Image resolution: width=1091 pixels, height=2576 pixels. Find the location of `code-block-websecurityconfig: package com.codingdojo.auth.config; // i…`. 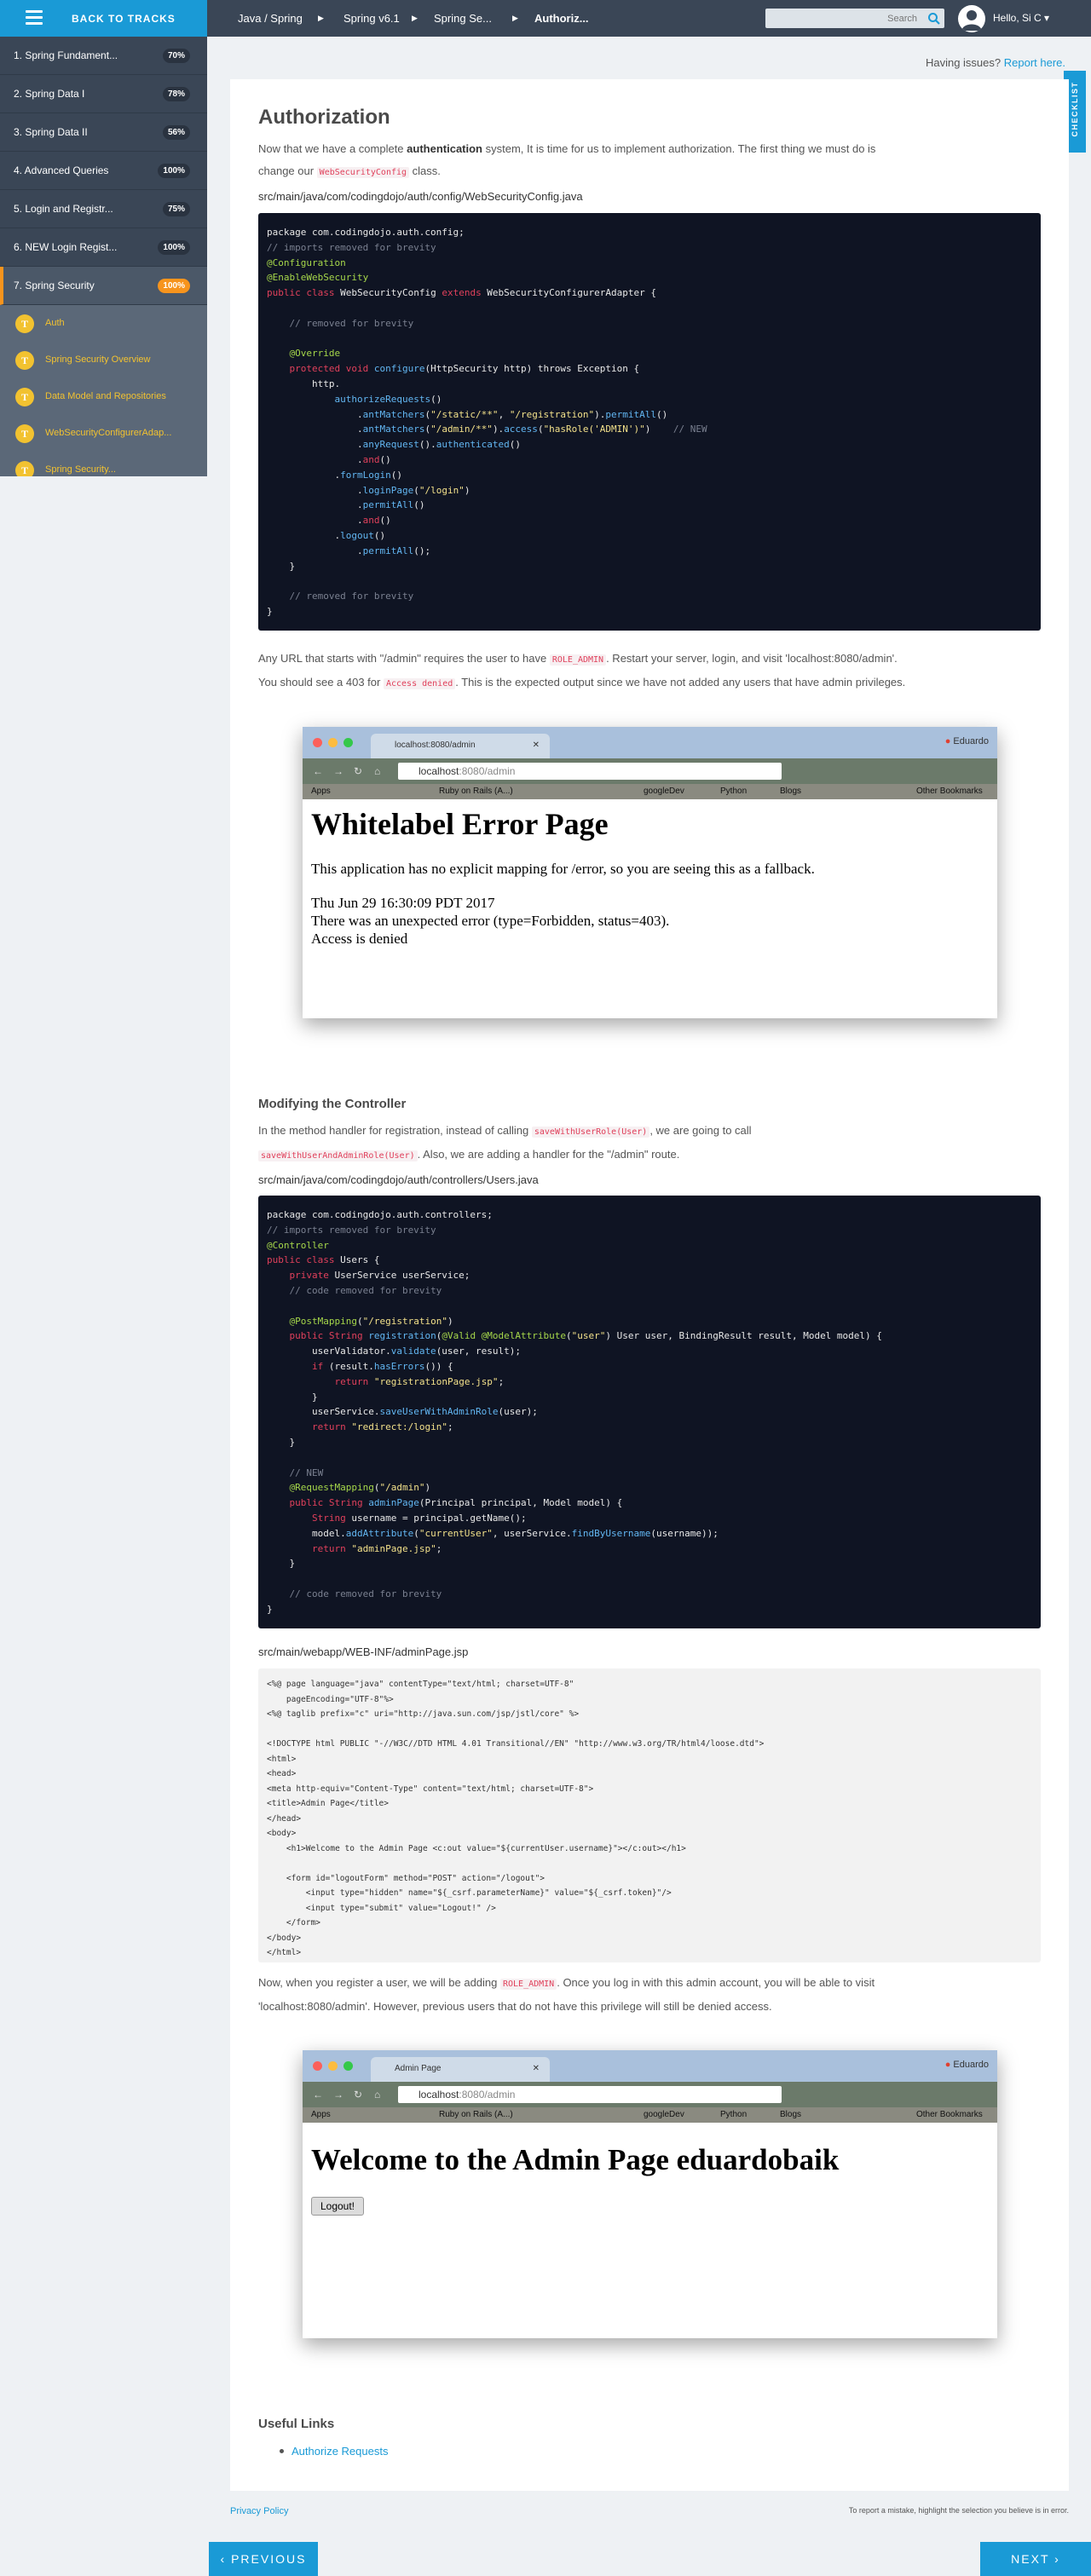

code-block-websecurityconfig: package com.codingdojo.auth.config; // i… is located at coordinates (649, 422).